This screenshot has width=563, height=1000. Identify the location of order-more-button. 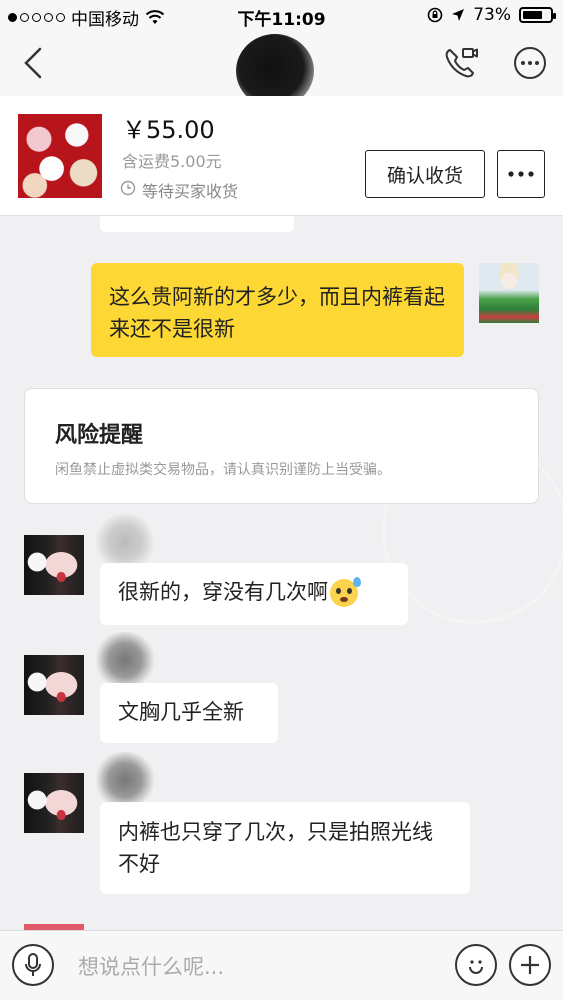
(521, 174).